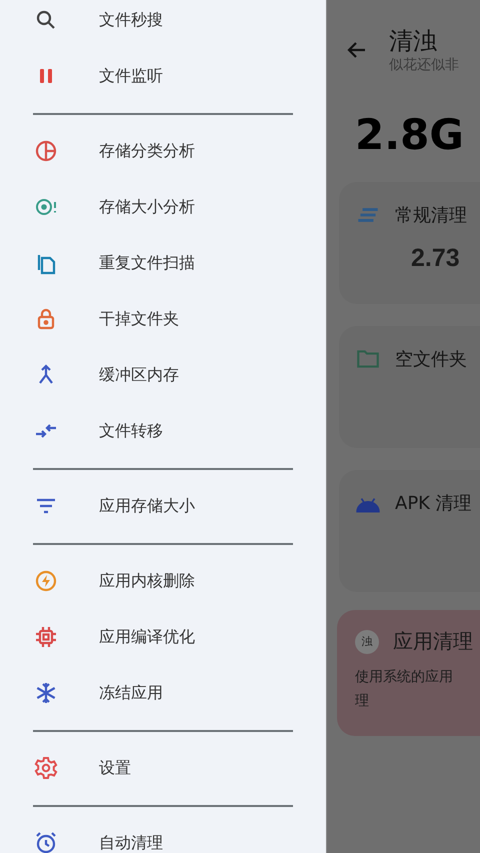 Image resolution: width=480 pixels, height=853 pixels. I want to click on drawer-item: 应用编译优化, so click(163, 637).